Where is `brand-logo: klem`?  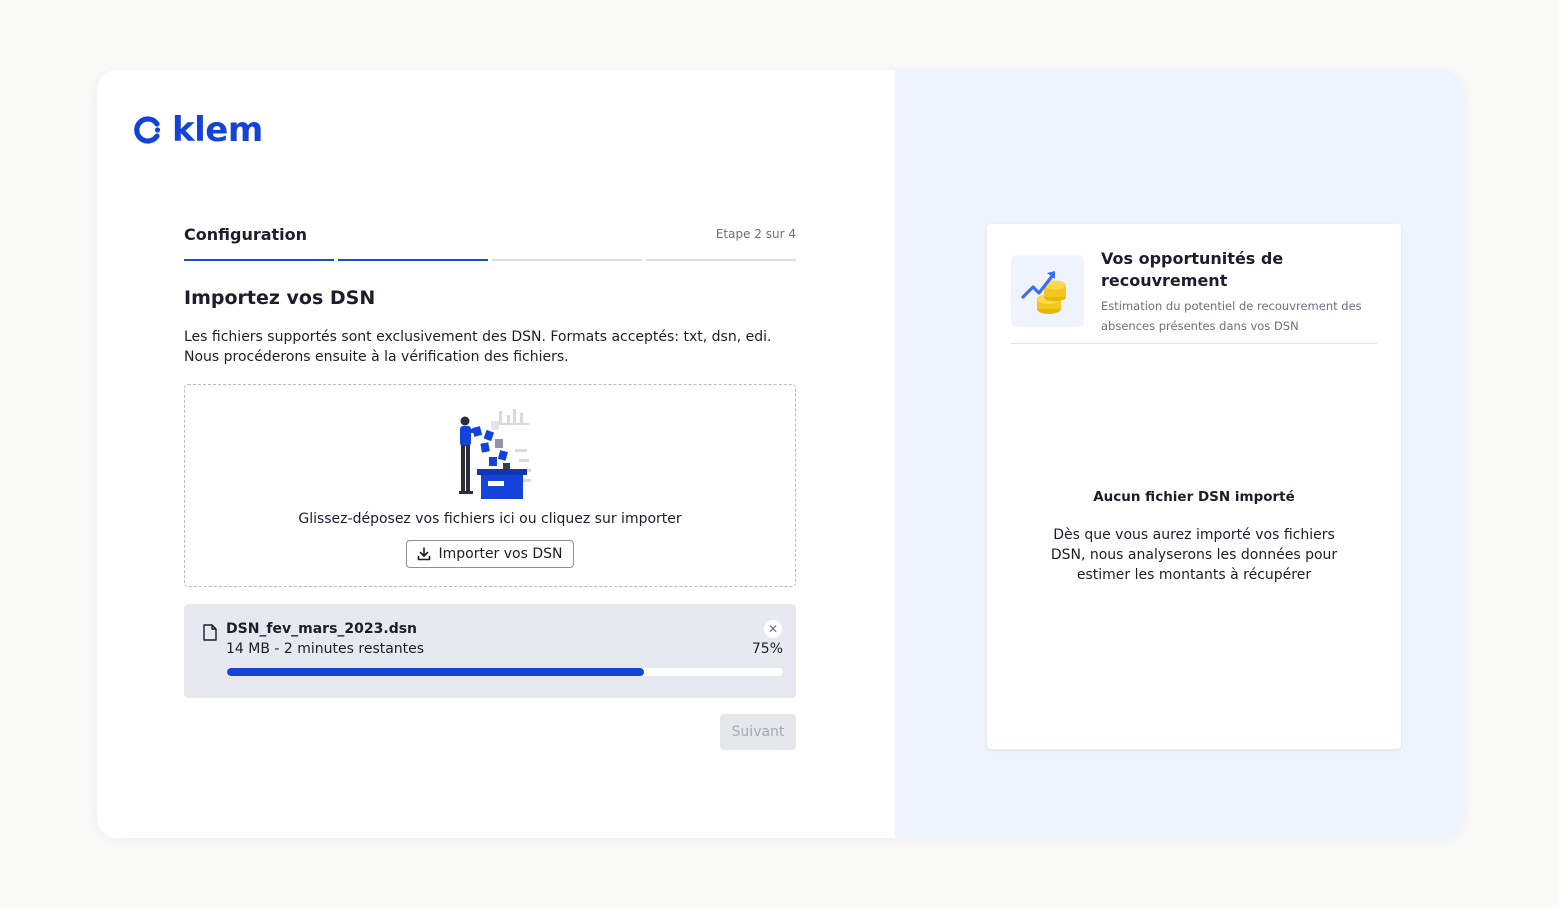 brand-logo: klem is located at coordinates (198, 130).